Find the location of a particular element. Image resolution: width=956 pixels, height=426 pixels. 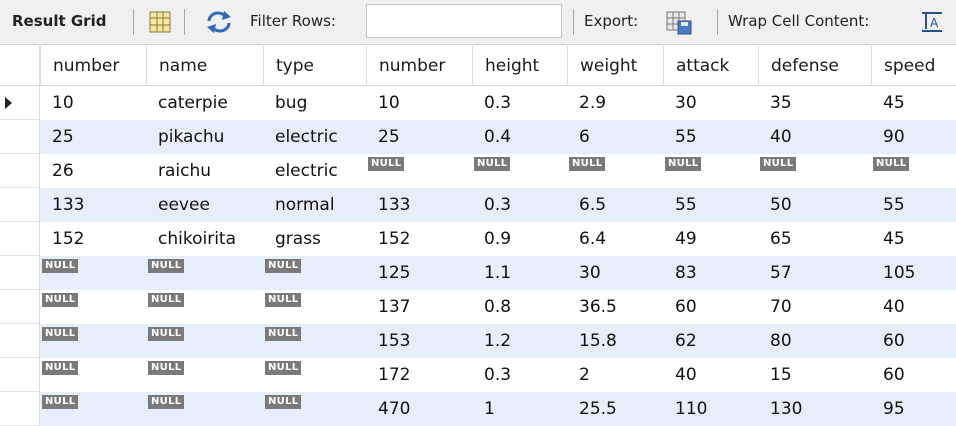

table-row: NULL NULL NULL 137 0.8 36.5 60 70 40 is located at coordinates (478, 307).